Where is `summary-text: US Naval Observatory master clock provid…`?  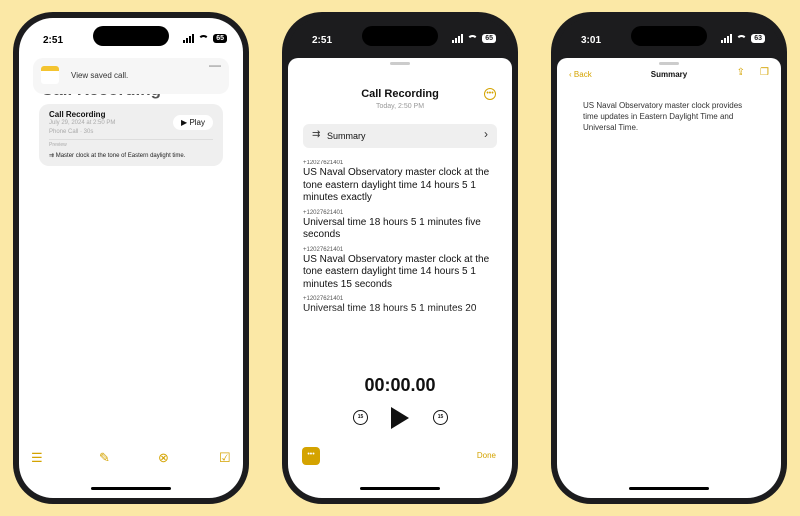
summary-text: US Naval Observatory master clock provid… is located at coordinates (663, 116).